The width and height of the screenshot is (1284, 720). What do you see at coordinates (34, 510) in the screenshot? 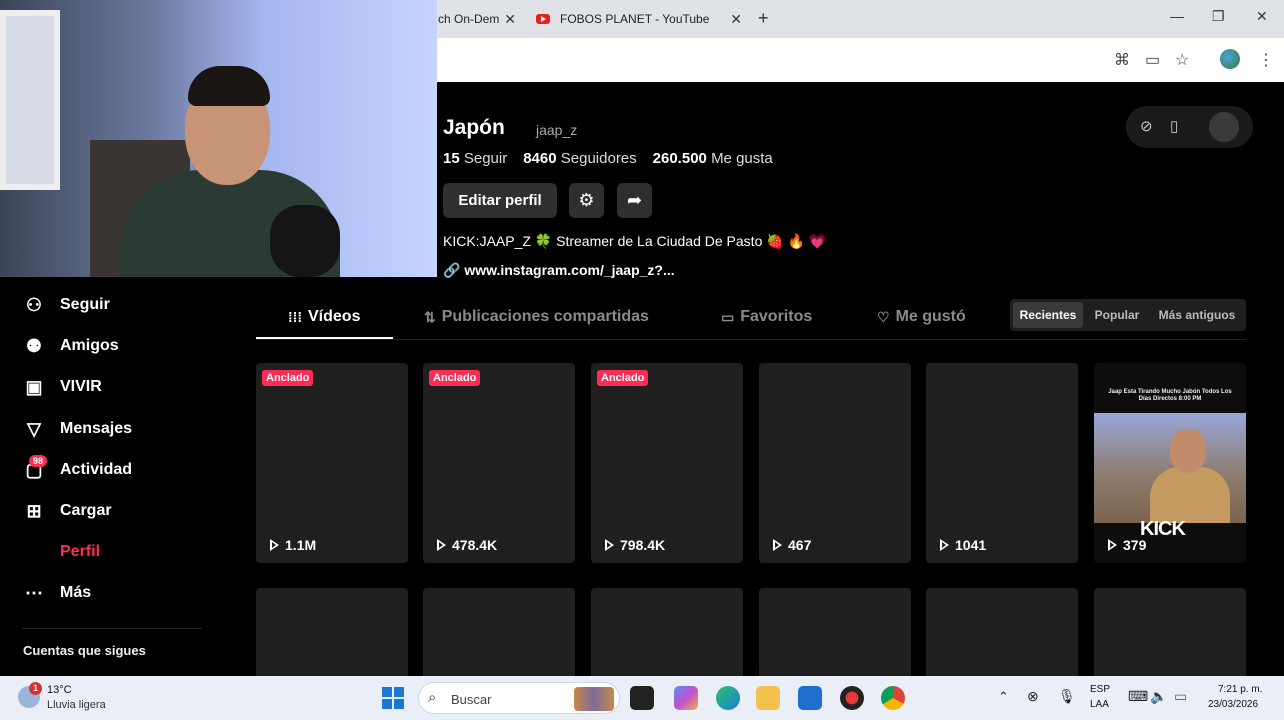
I see `upload-icon: ⊞` at bounding box center [34, 510].